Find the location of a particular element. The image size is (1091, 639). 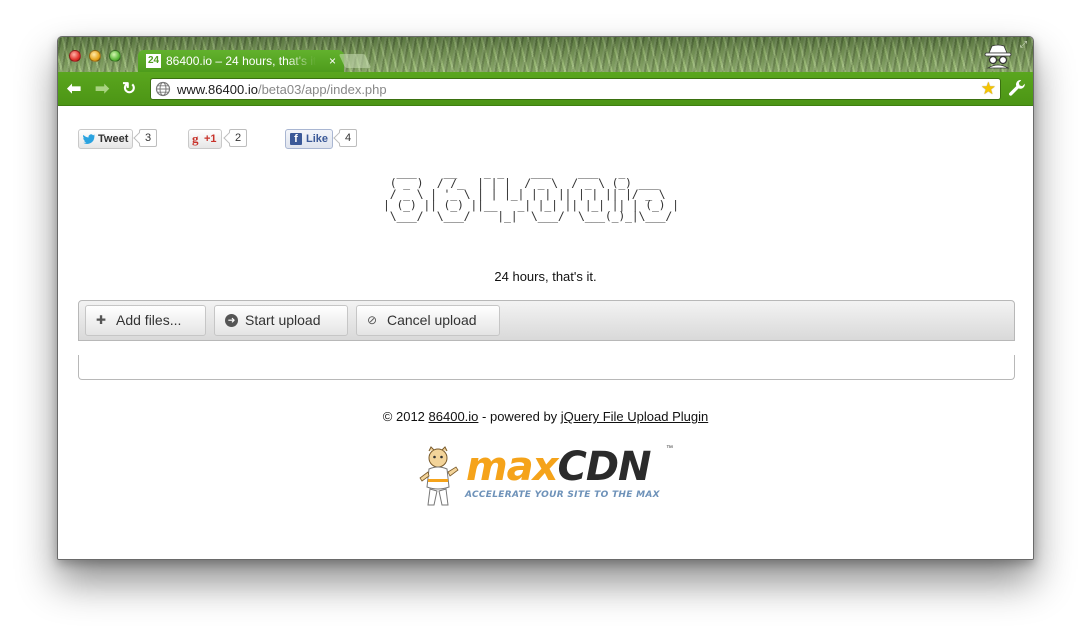

plus-icon: ✚ is located at coordinates (101, 320).